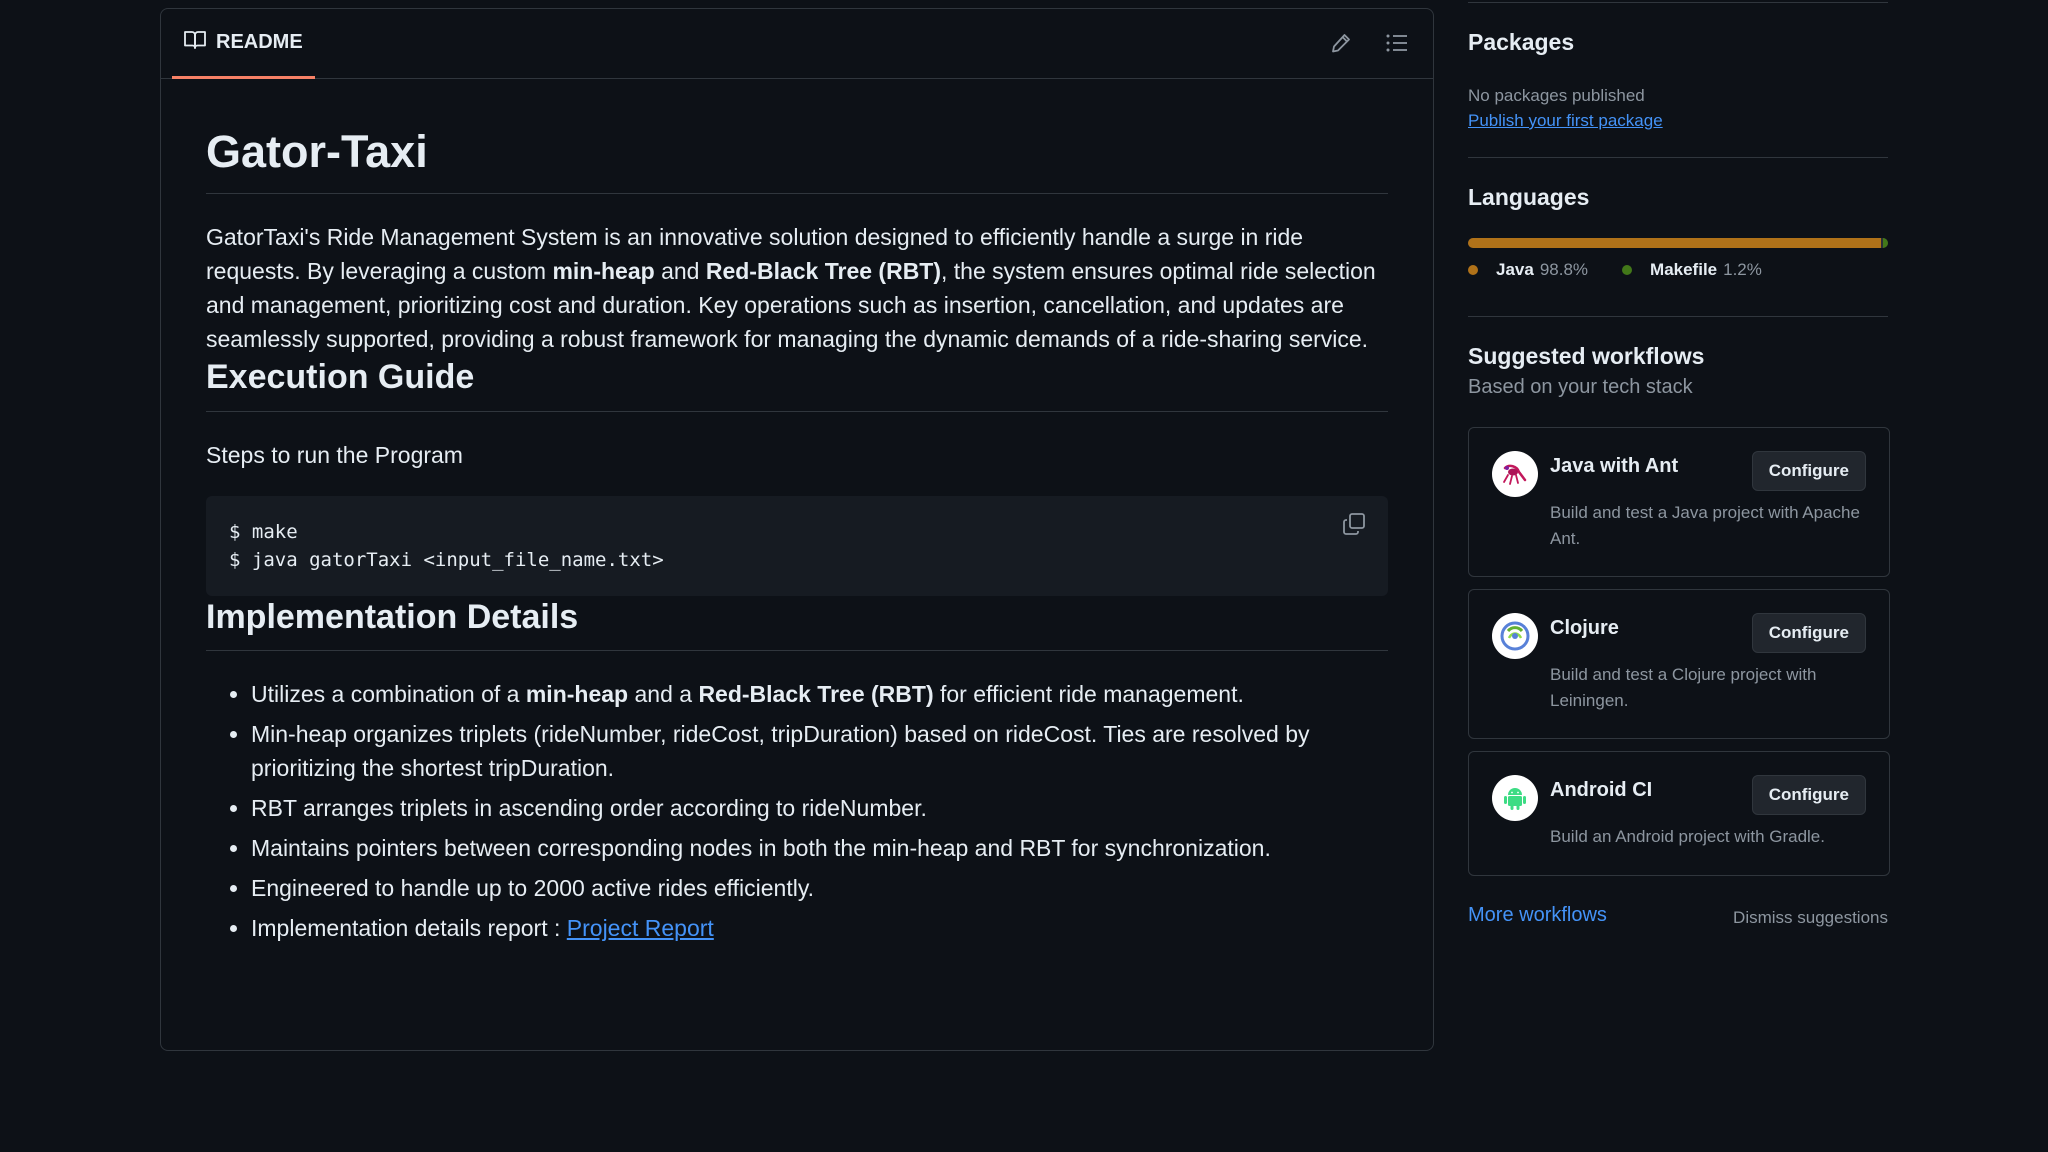  I want to click on bullet-bold-rbt: Red-Black Tree (RBT), so click(816, 694).